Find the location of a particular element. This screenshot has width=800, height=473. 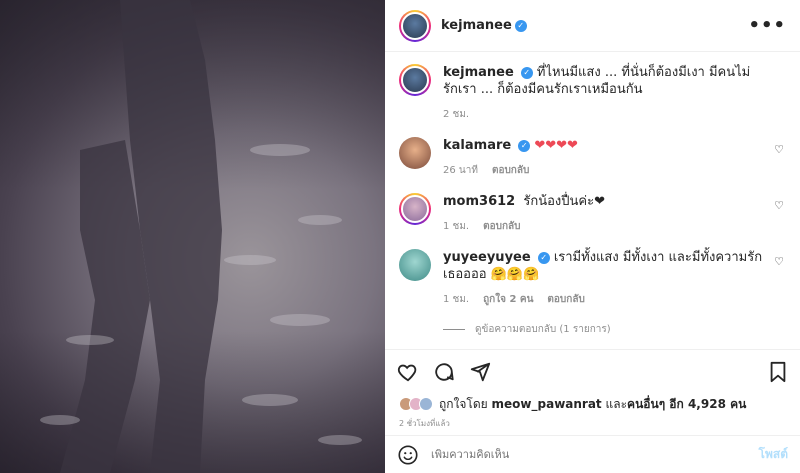

post-actions is located at coordinates (592, 371).